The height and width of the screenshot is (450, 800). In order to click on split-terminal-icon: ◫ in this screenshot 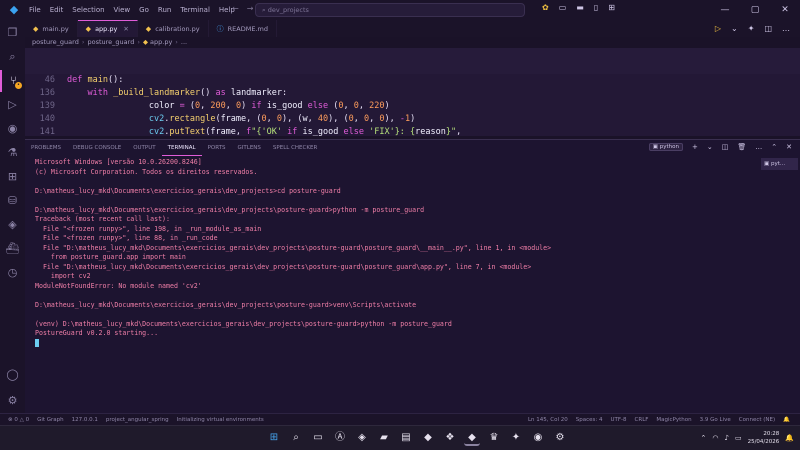, I will do `click(725, 147)`.